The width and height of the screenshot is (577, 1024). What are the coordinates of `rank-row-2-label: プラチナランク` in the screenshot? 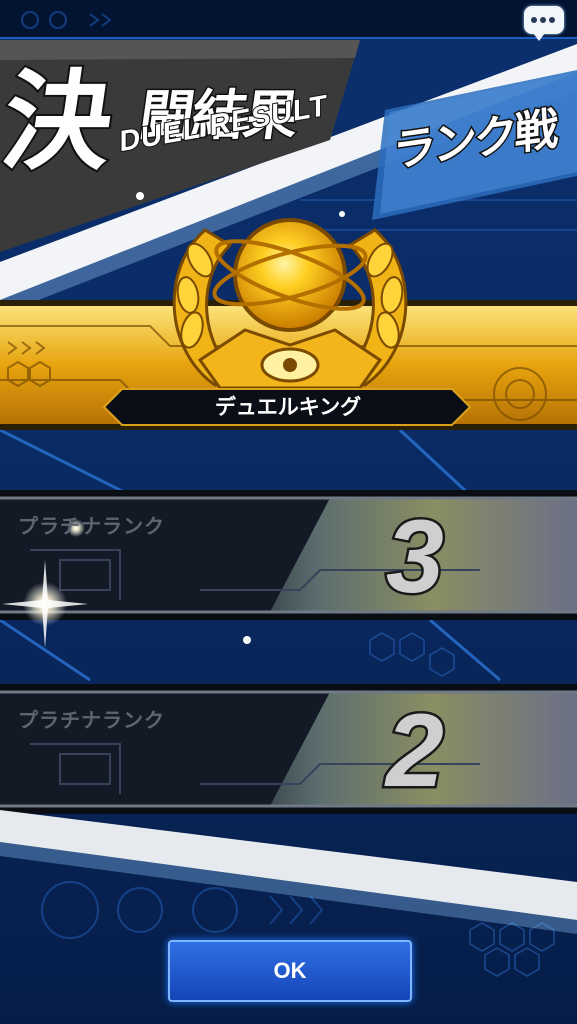 It's located at (91, 720).